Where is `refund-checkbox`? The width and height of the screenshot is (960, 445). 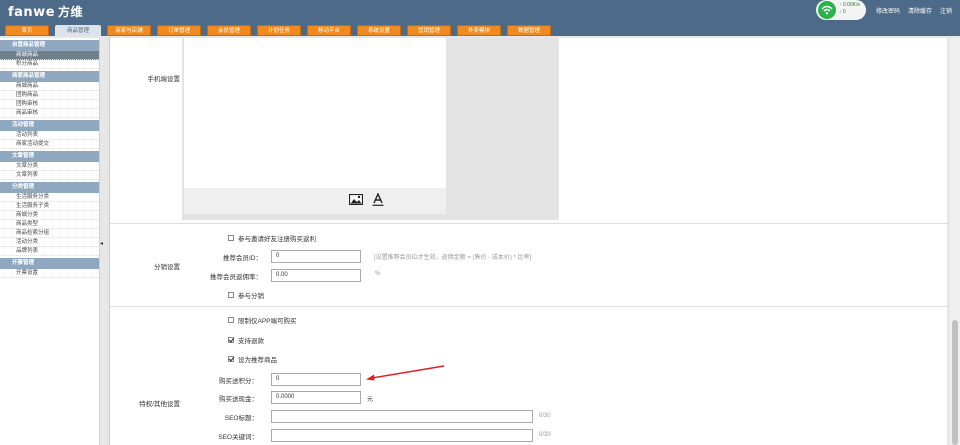 refund-checkbox is located at coordinates (231, 340).